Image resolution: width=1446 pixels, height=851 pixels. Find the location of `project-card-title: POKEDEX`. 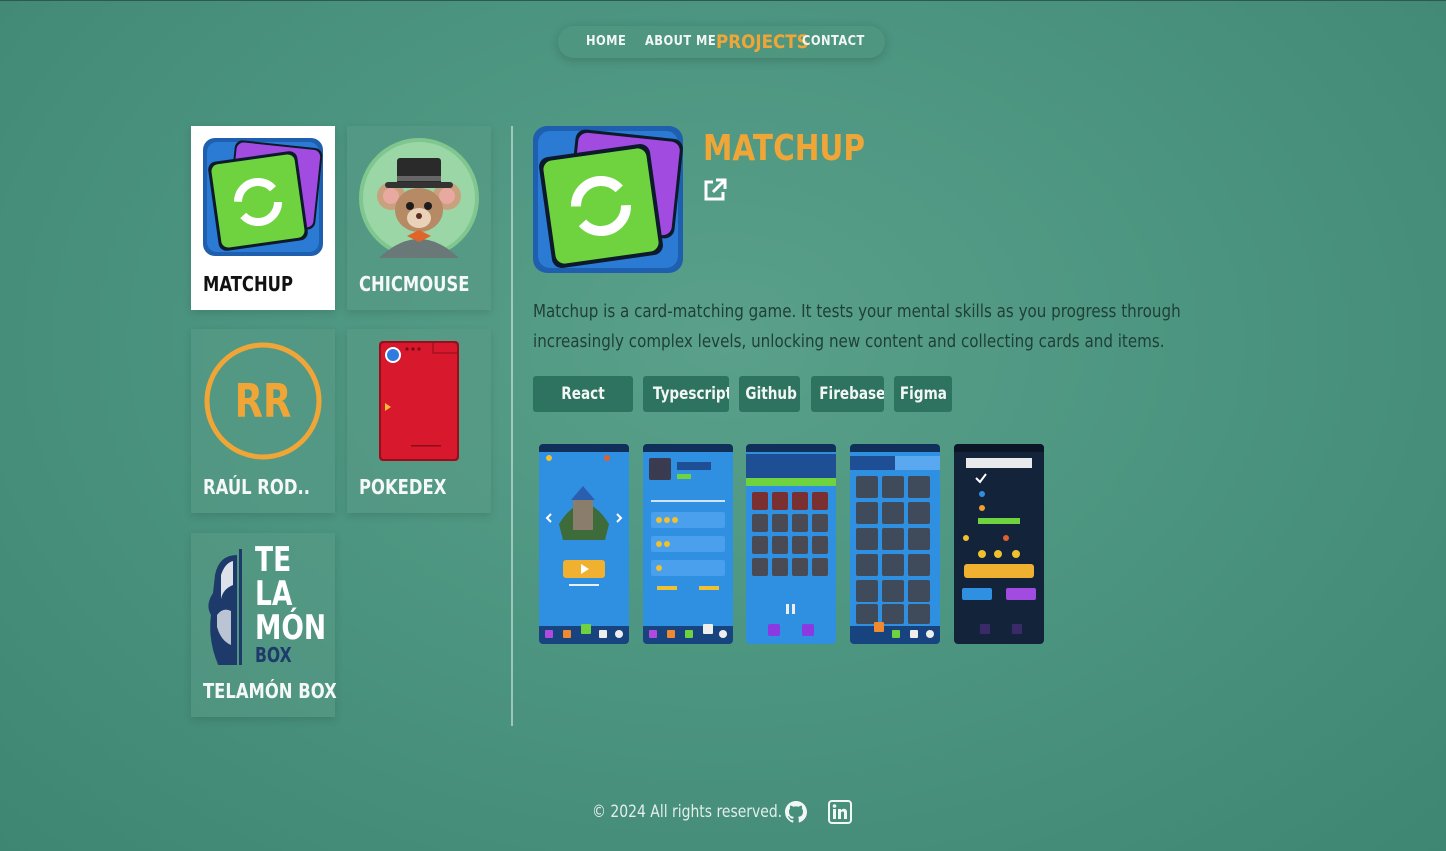

project-card-title: POKEDEX is located at coordinates (403, 487).